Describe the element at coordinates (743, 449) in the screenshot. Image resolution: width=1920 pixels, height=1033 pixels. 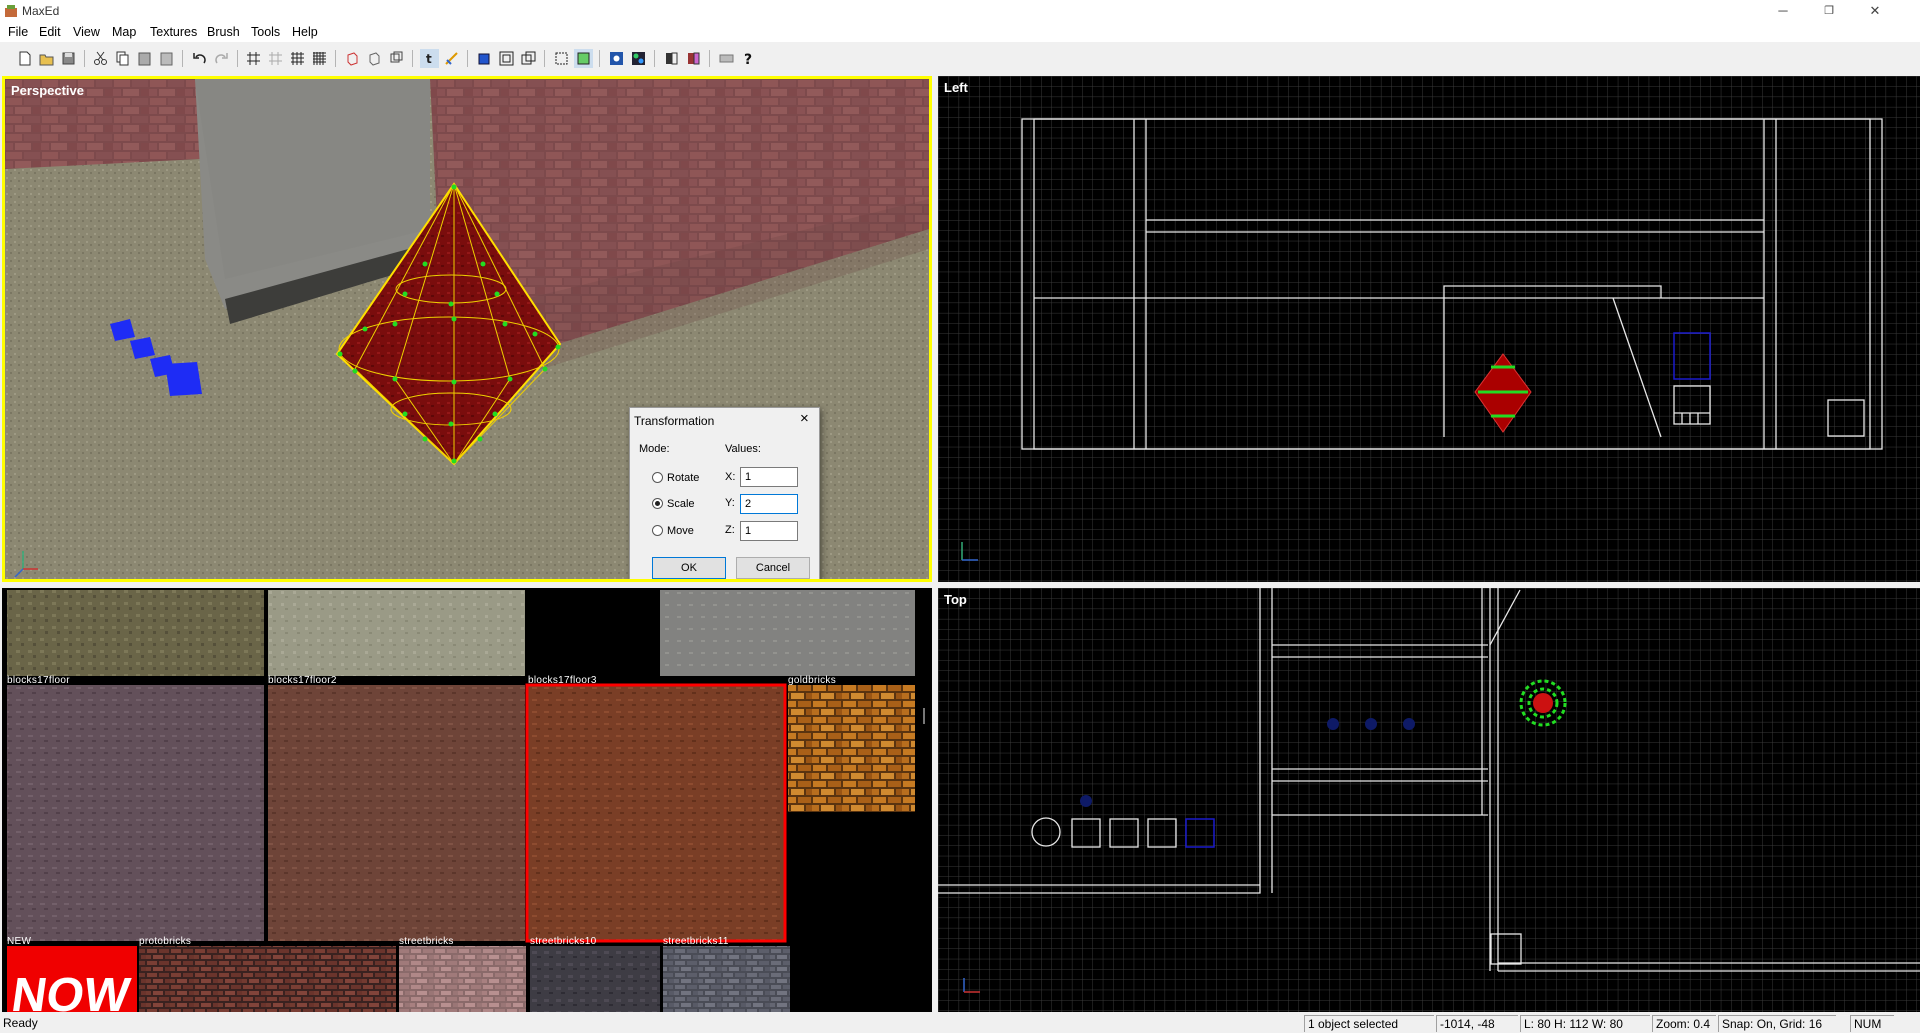
I see `values-label: Values:` at that location.